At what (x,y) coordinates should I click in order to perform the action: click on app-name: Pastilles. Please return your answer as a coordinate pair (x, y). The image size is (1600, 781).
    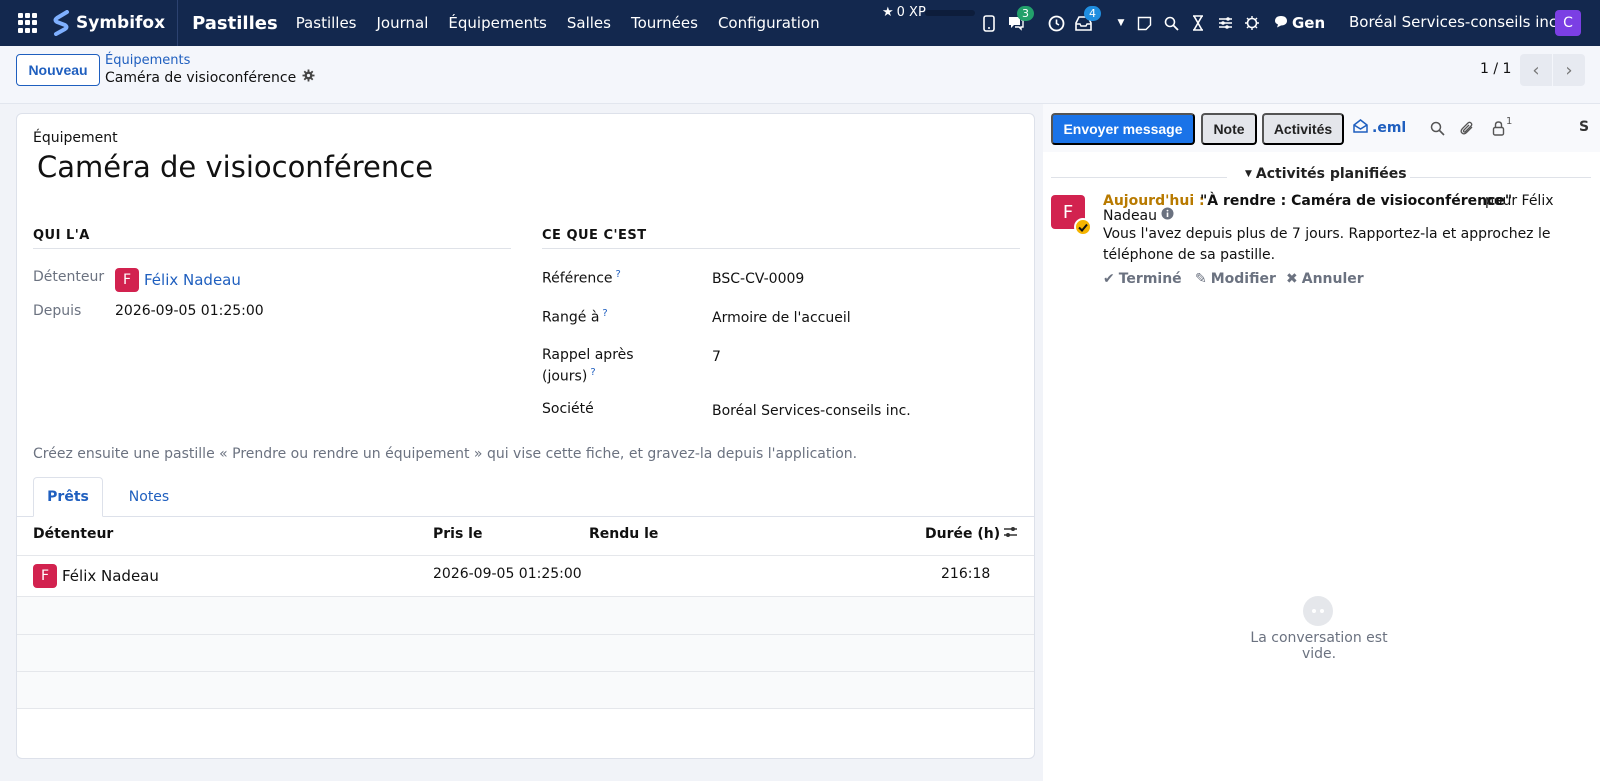
    Looking at the image, I should click on (235, 23).